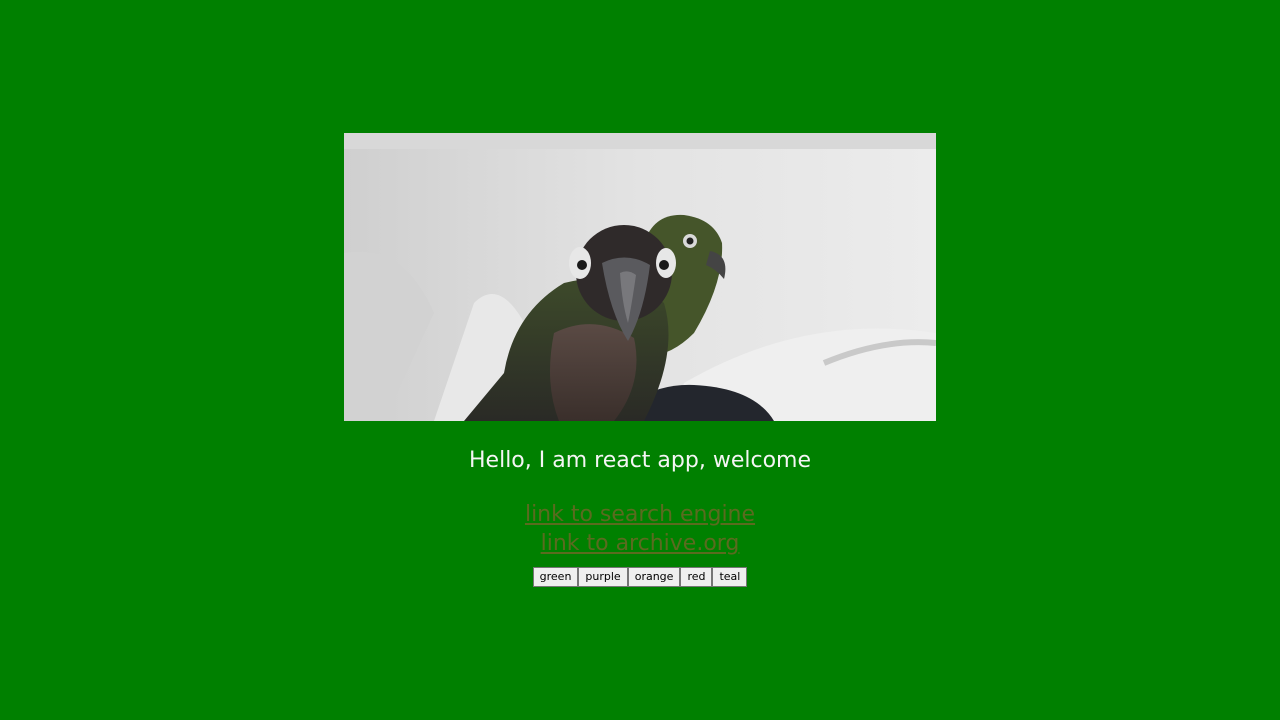 This screenshot has height=720, width=1280. What do you see at coordinates (640, 543) in the screenshot?
I see `archive-org-link: link to archive.org` at bounding box center [640, 543].